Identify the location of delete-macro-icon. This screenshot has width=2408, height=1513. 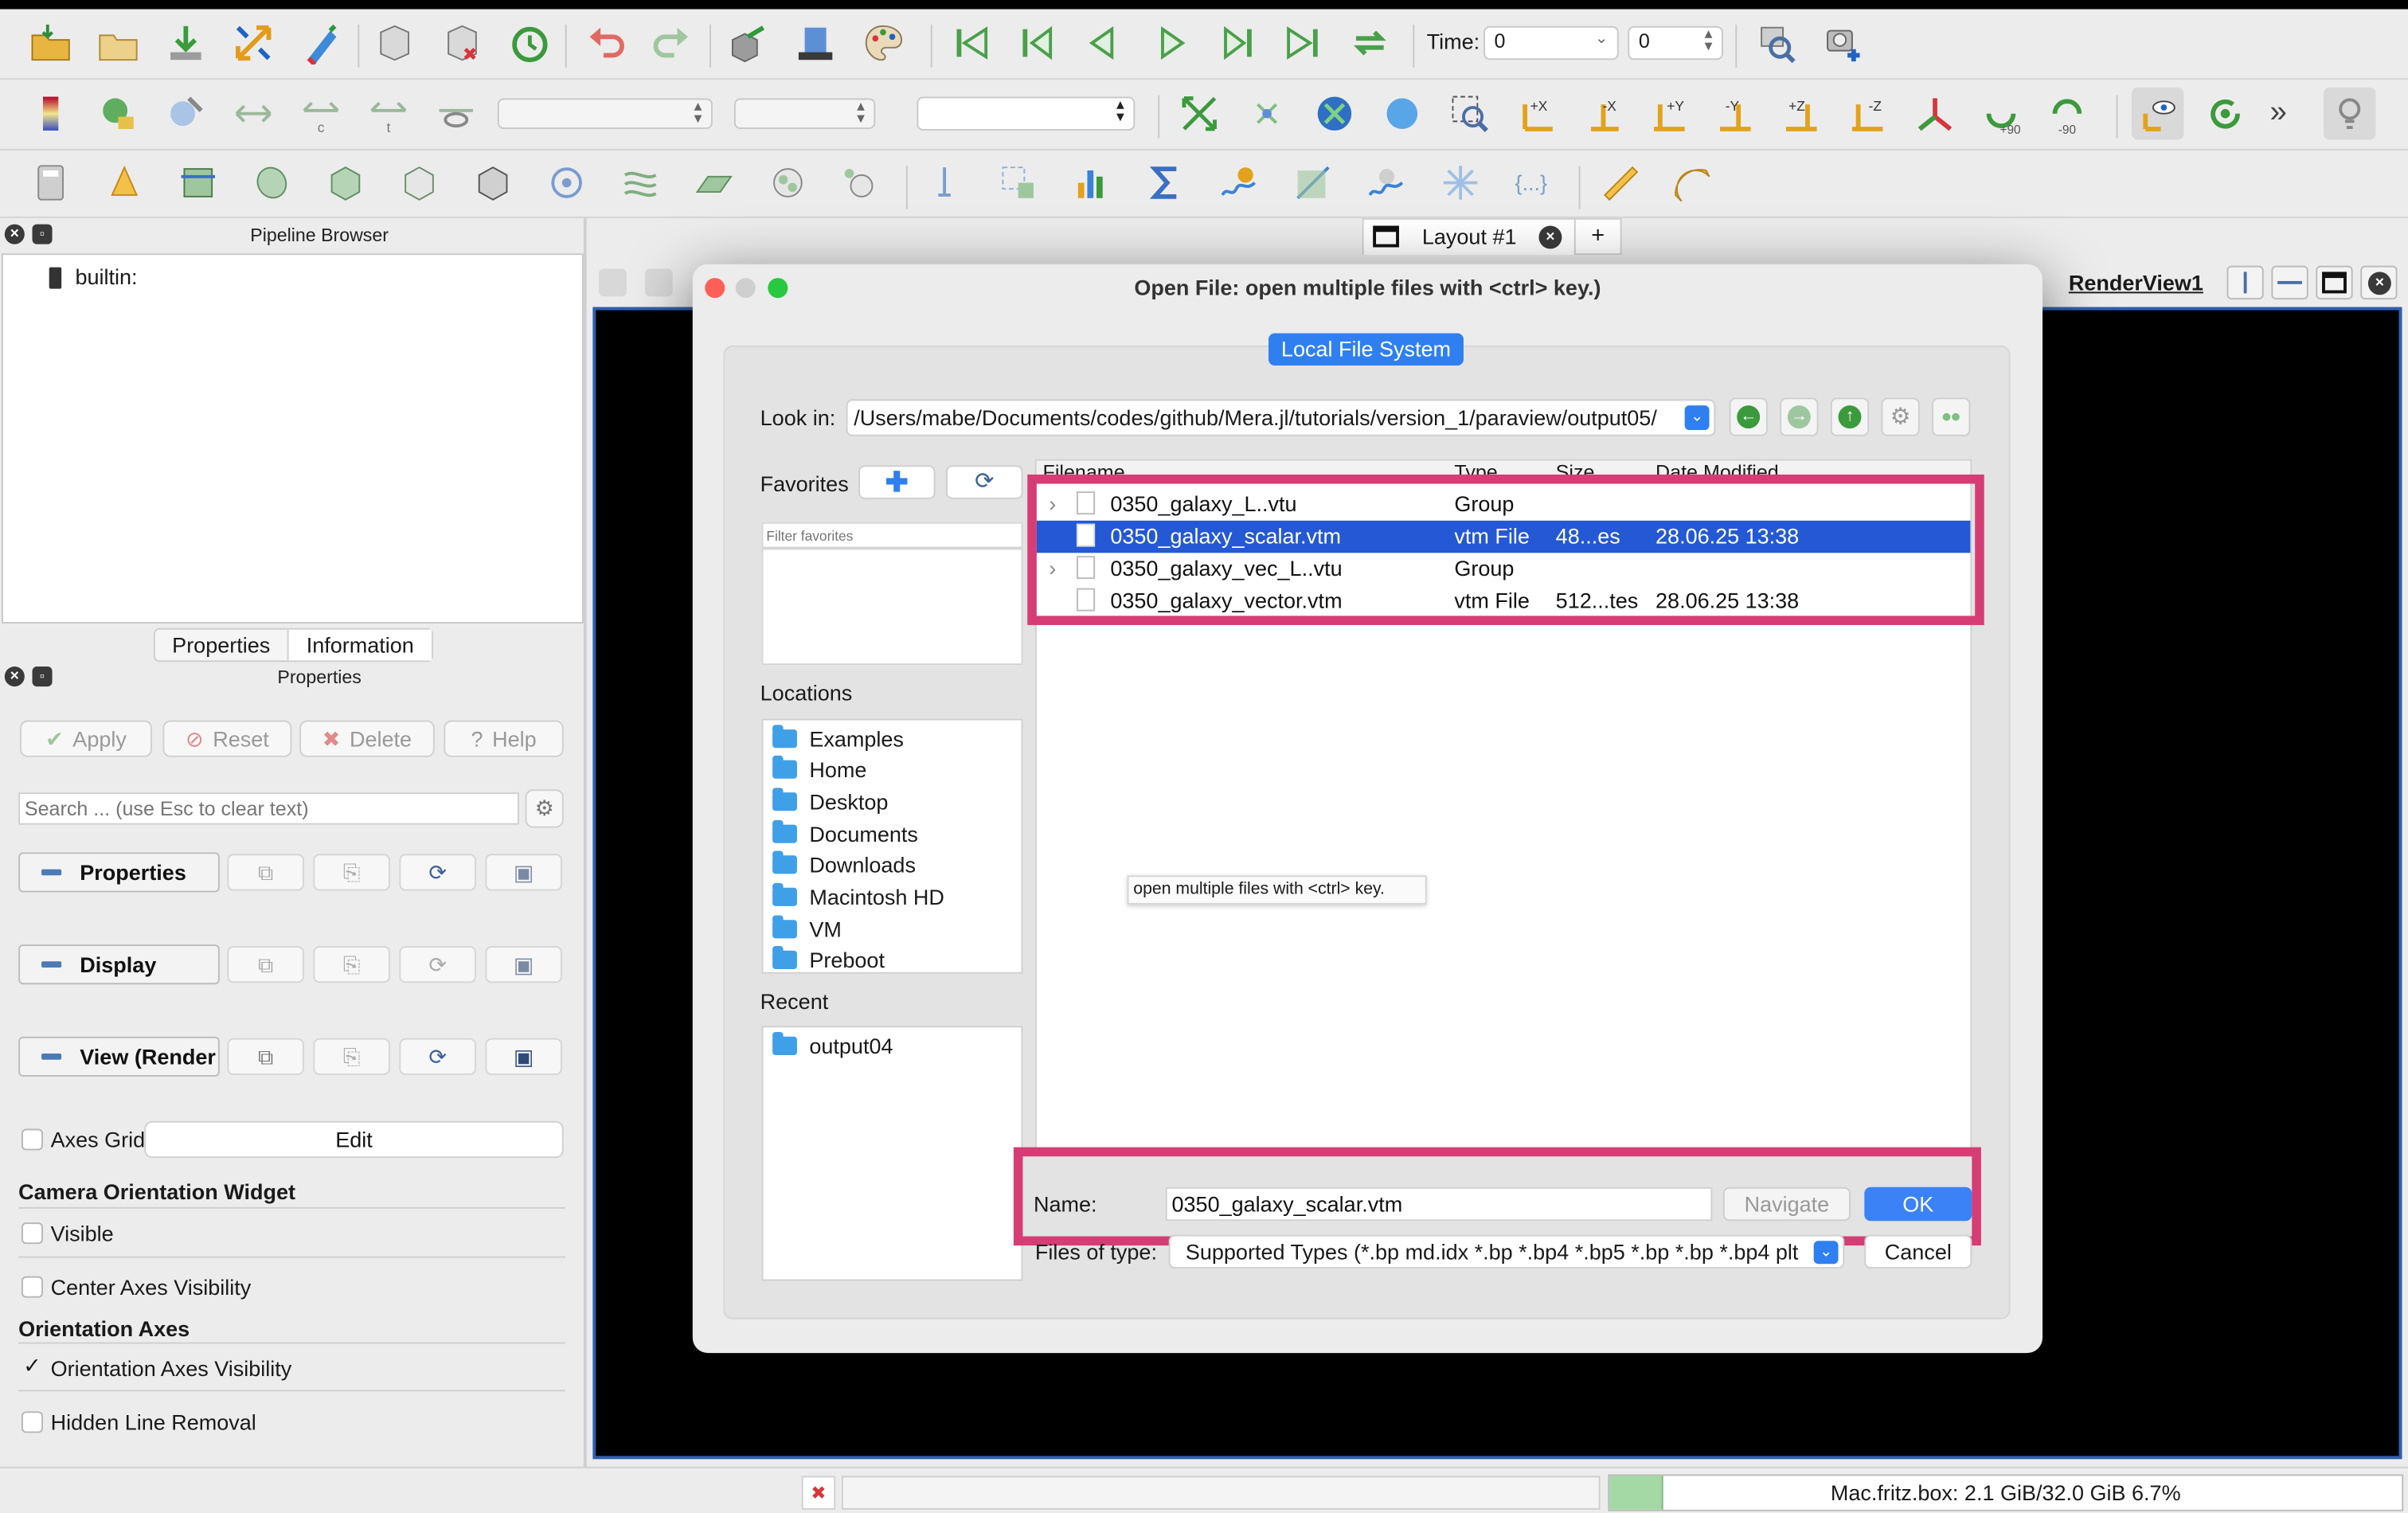
(462, 43).